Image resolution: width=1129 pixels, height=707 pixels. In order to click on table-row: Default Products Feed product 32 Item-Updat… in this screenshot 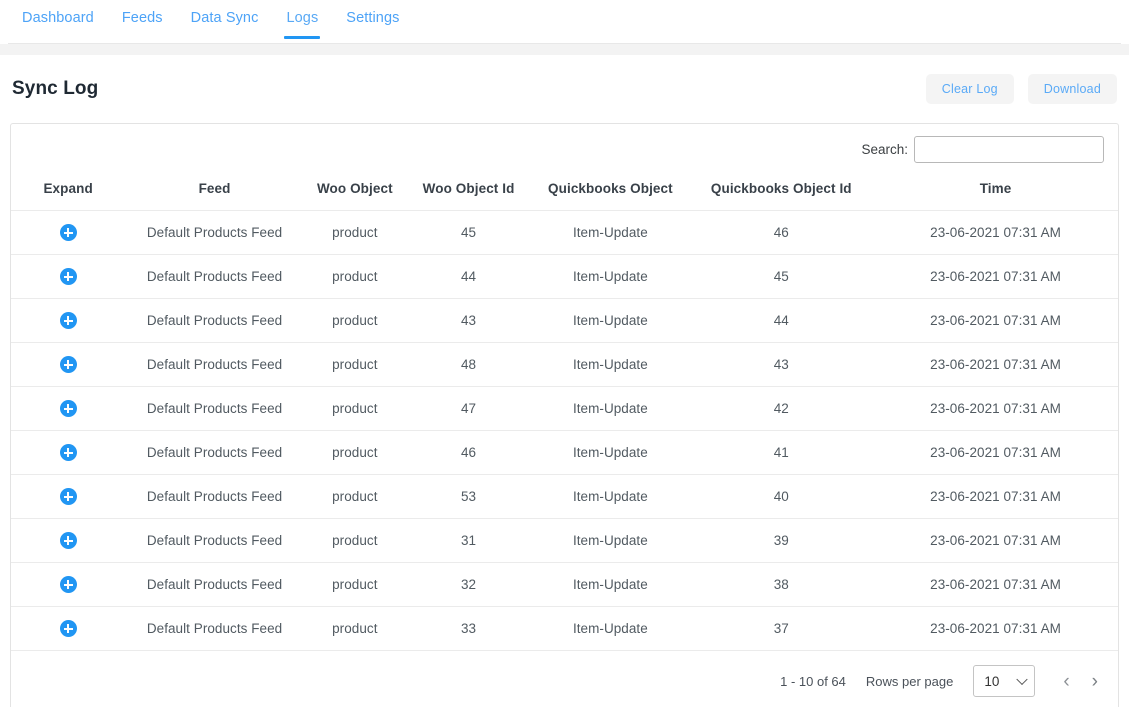, I will do `click(564, 584)`.